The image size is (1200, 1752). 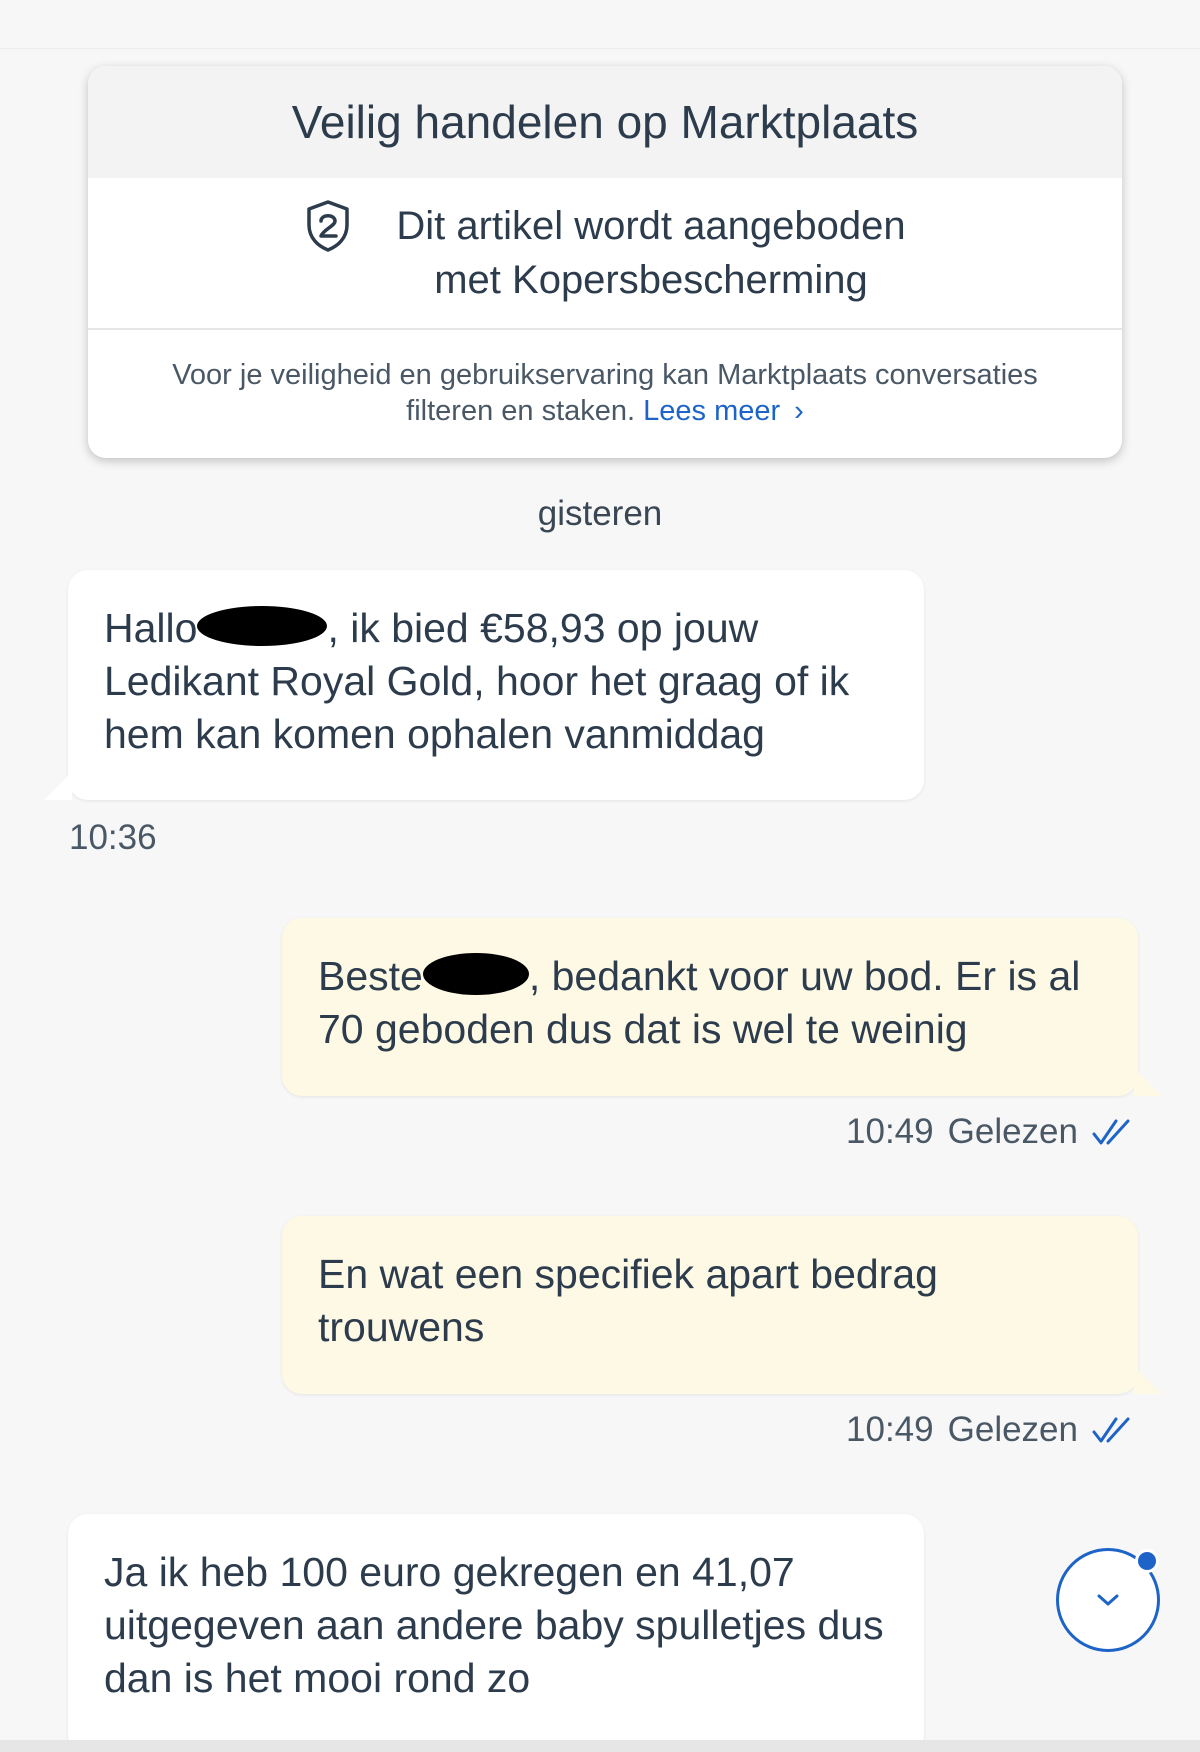 I want to click on protection-line-2: met Kopersbescherming, so click(x=651, y=280).